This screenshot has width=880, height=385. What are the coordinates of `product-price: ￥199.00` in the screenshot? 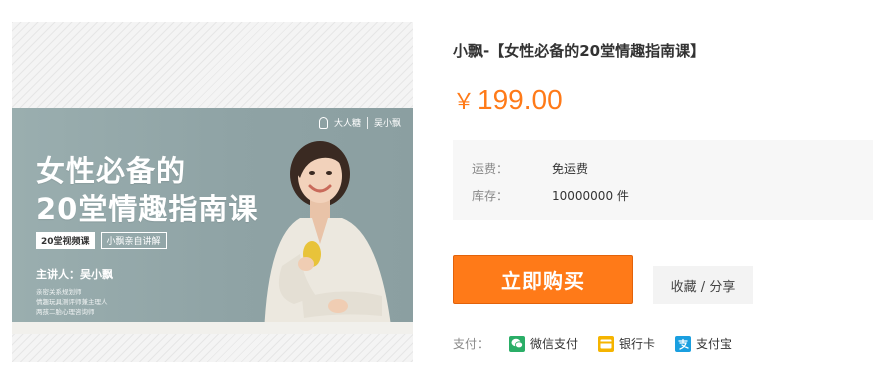 It's located at (508, 100).